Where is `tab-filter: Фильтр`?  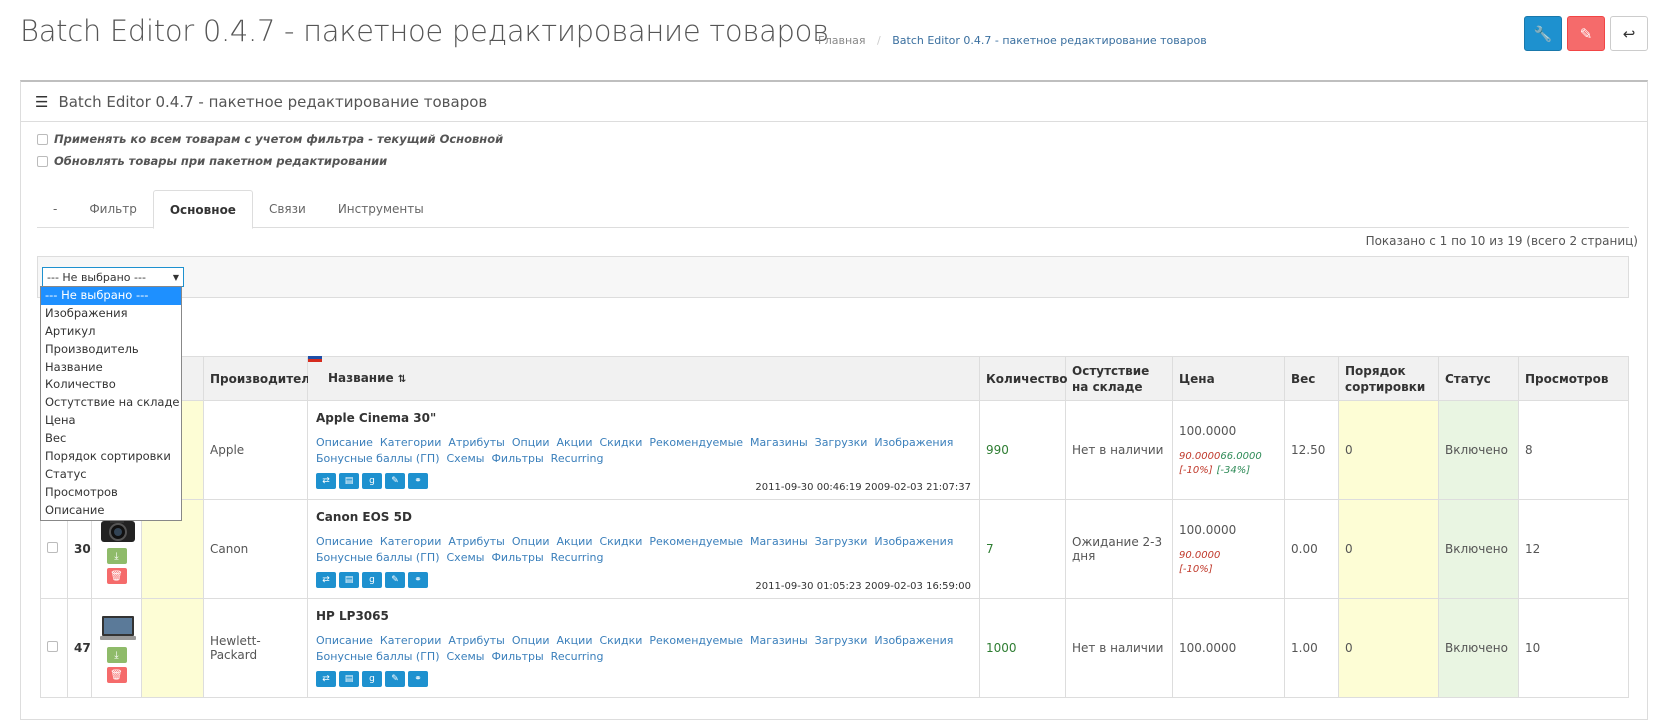
tab-filter: Фильтр is located at coordinates (112, 208).